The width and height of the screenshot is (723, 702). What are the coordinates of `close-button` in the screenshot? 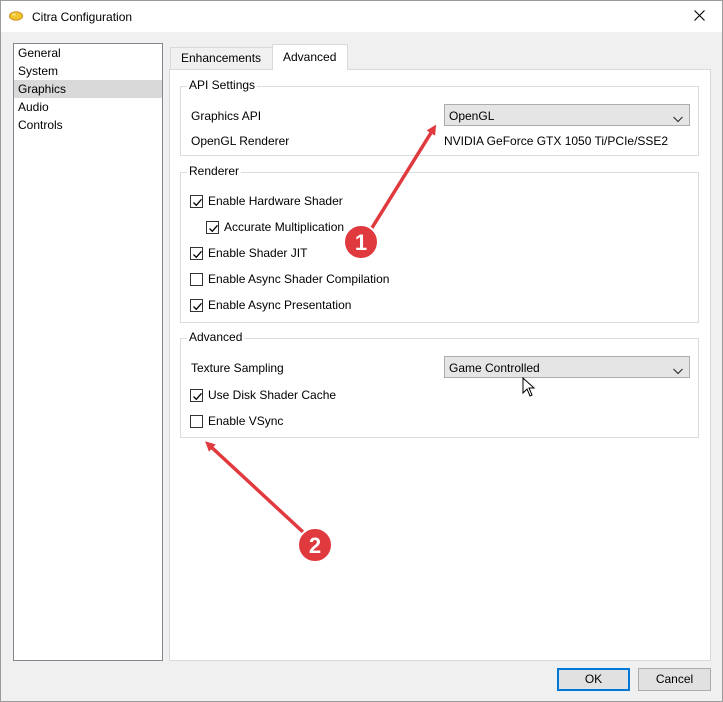 It's located at (699, 16).